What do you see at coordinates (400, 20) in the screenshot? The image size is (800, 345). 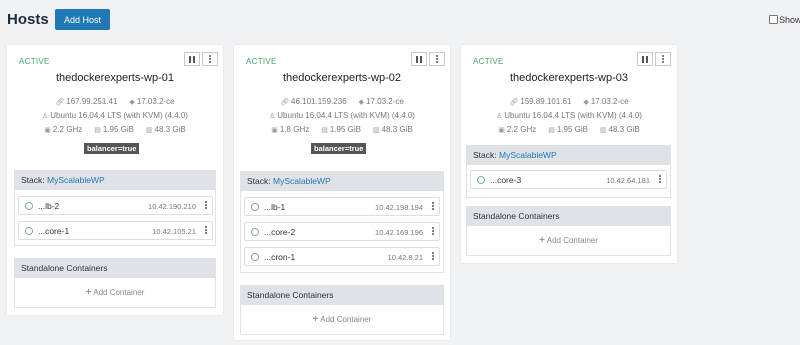 I see `page-header: Hosts Add Host Show` at bounding box center [400, 20].